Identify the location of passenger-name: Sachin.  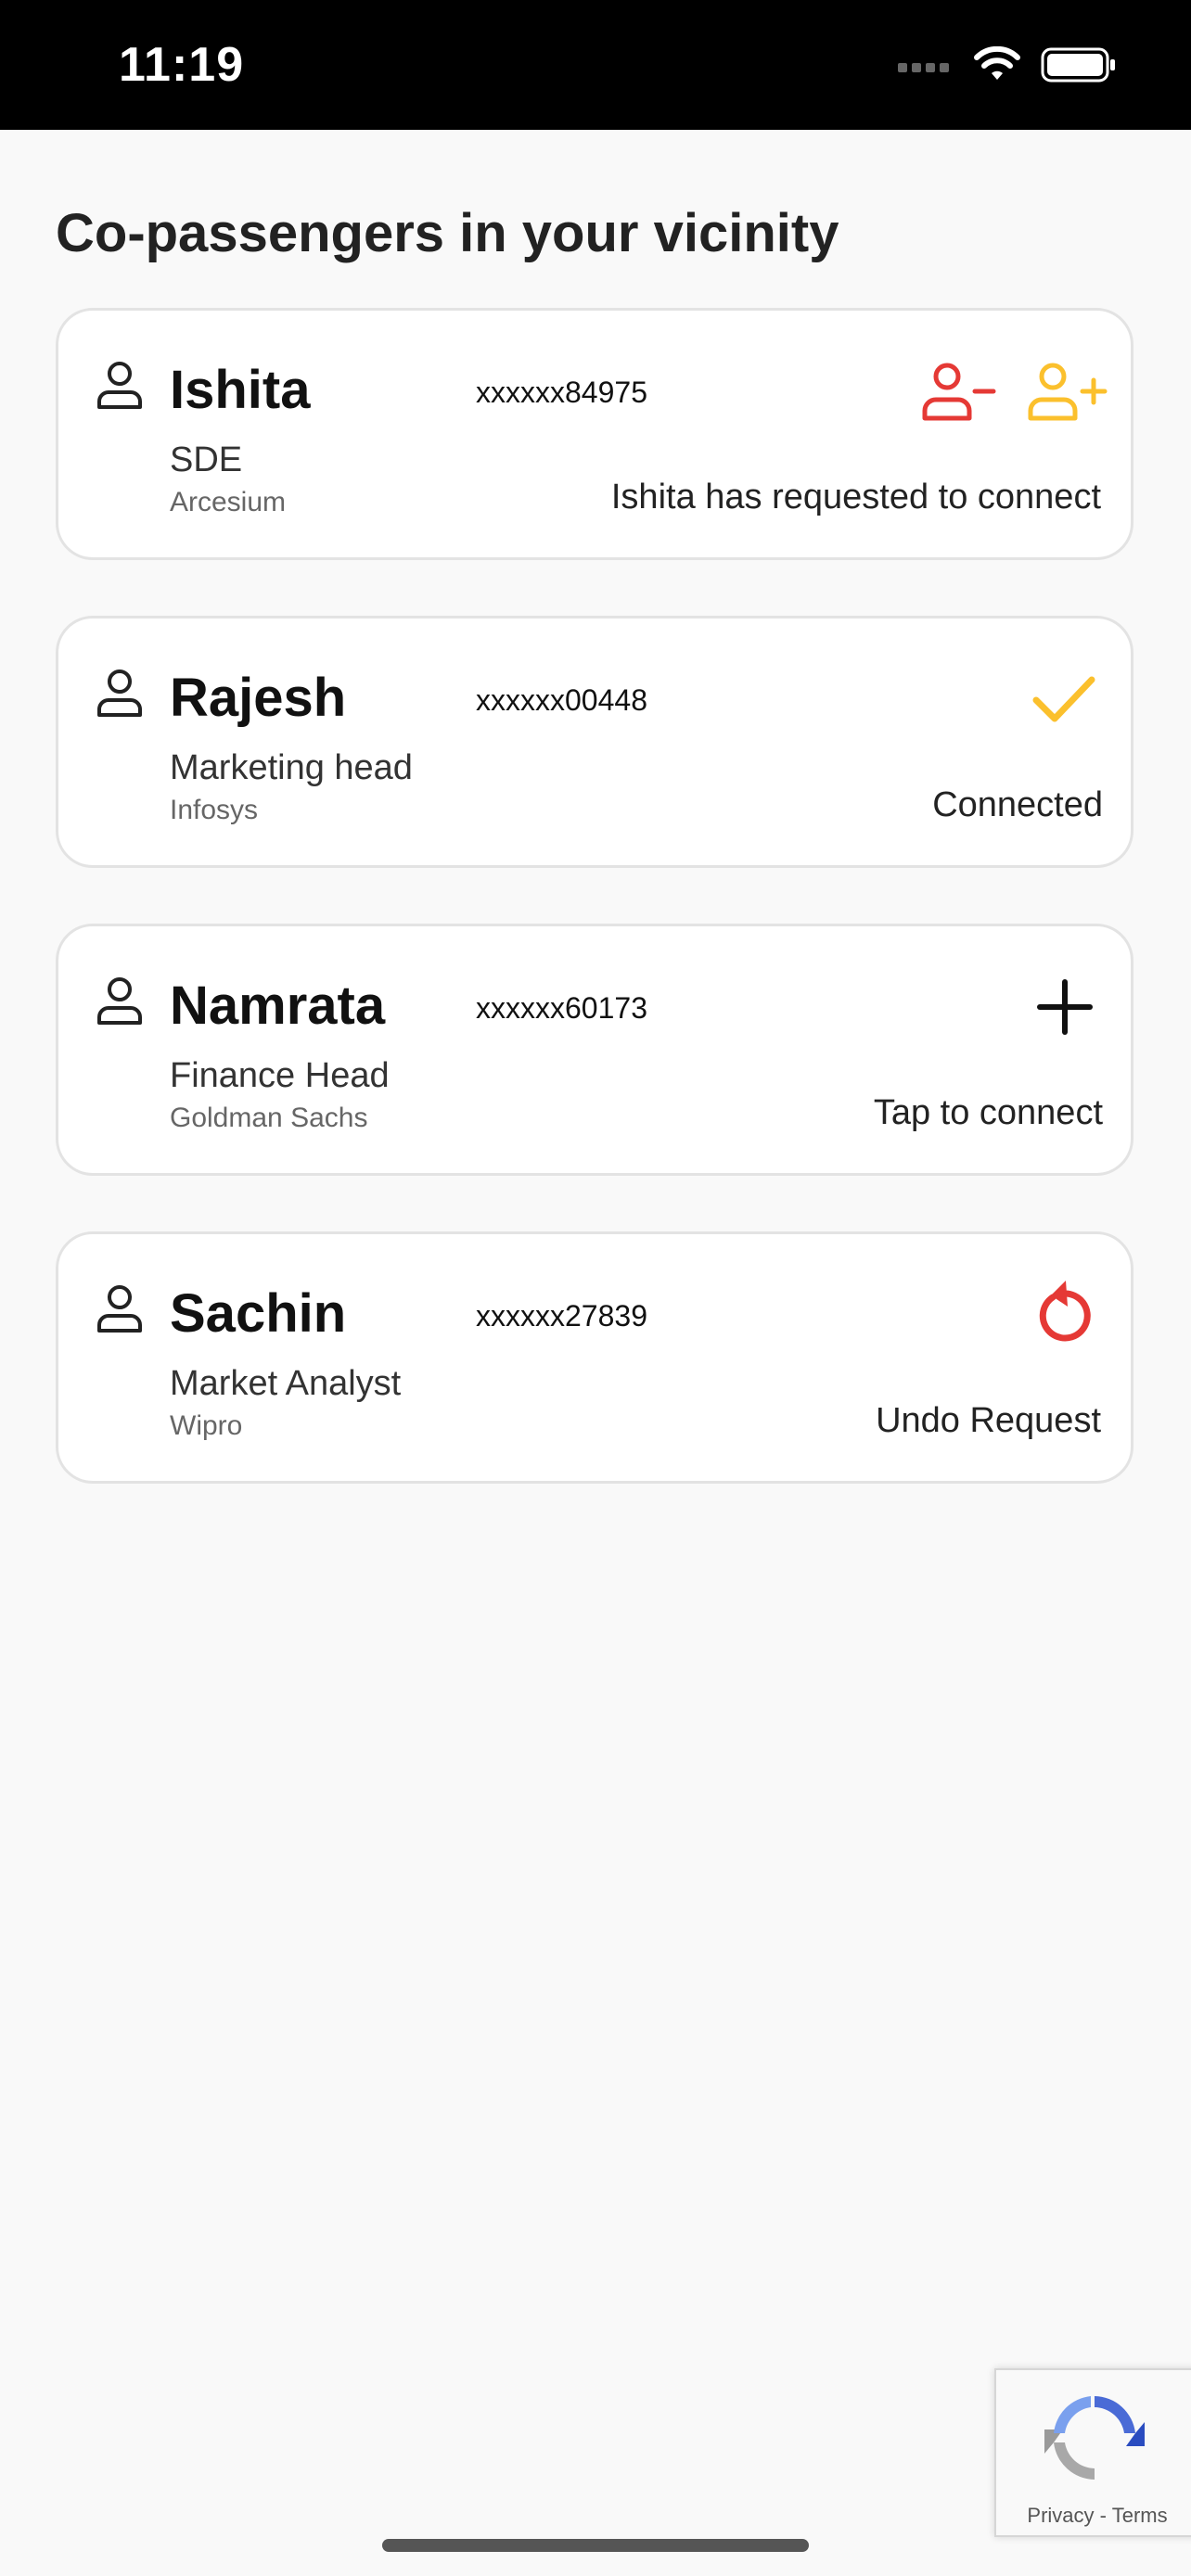
(258, 1313).